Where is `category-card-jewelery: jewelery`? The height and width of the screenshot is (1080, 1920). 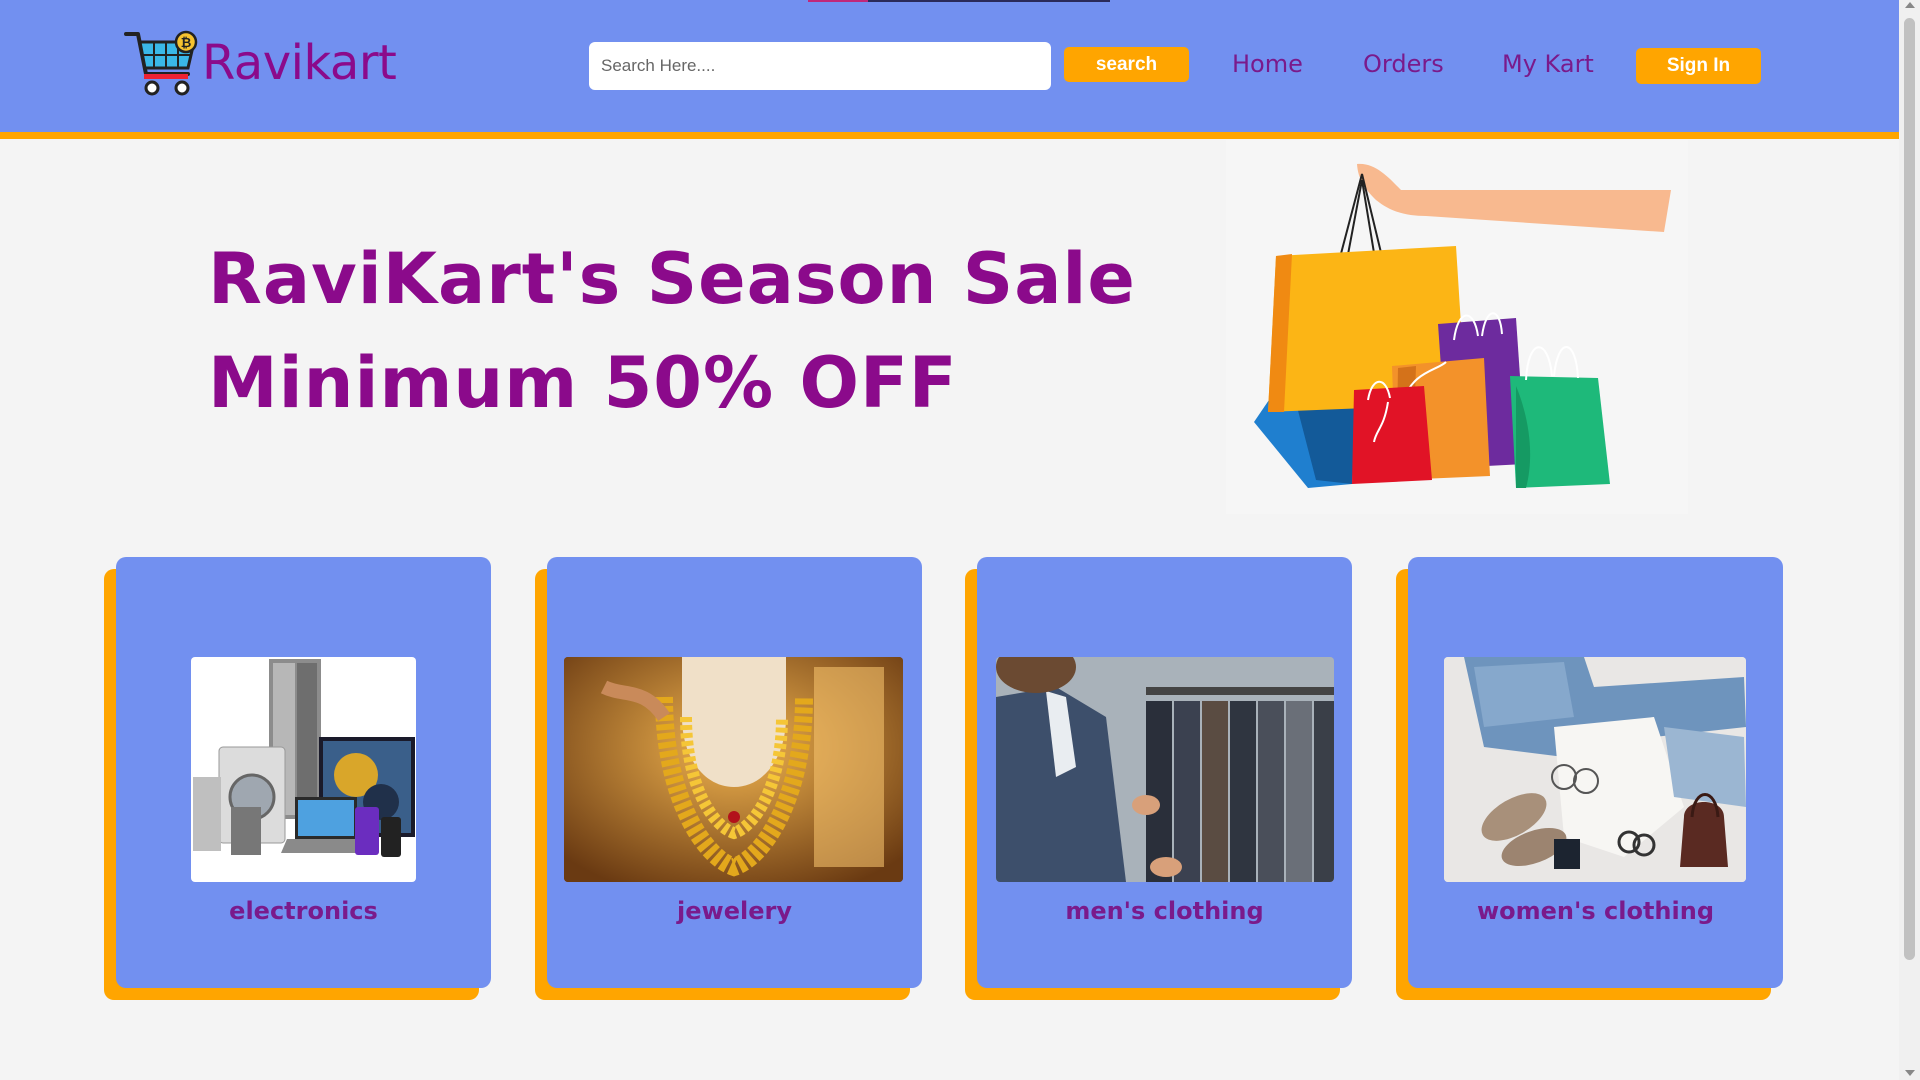
category-card-jewelery: jewelery is located at coordinates (734, 772).